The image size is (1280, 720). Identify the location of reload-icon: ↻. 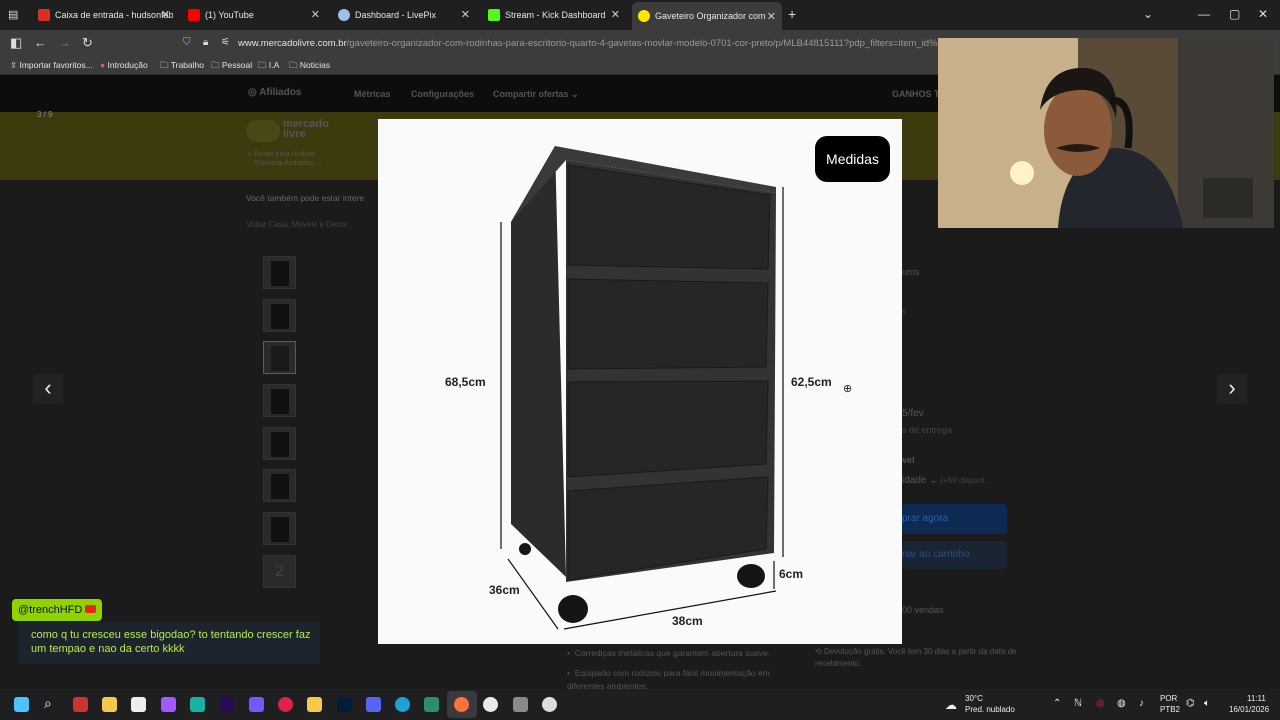
(87, 43).